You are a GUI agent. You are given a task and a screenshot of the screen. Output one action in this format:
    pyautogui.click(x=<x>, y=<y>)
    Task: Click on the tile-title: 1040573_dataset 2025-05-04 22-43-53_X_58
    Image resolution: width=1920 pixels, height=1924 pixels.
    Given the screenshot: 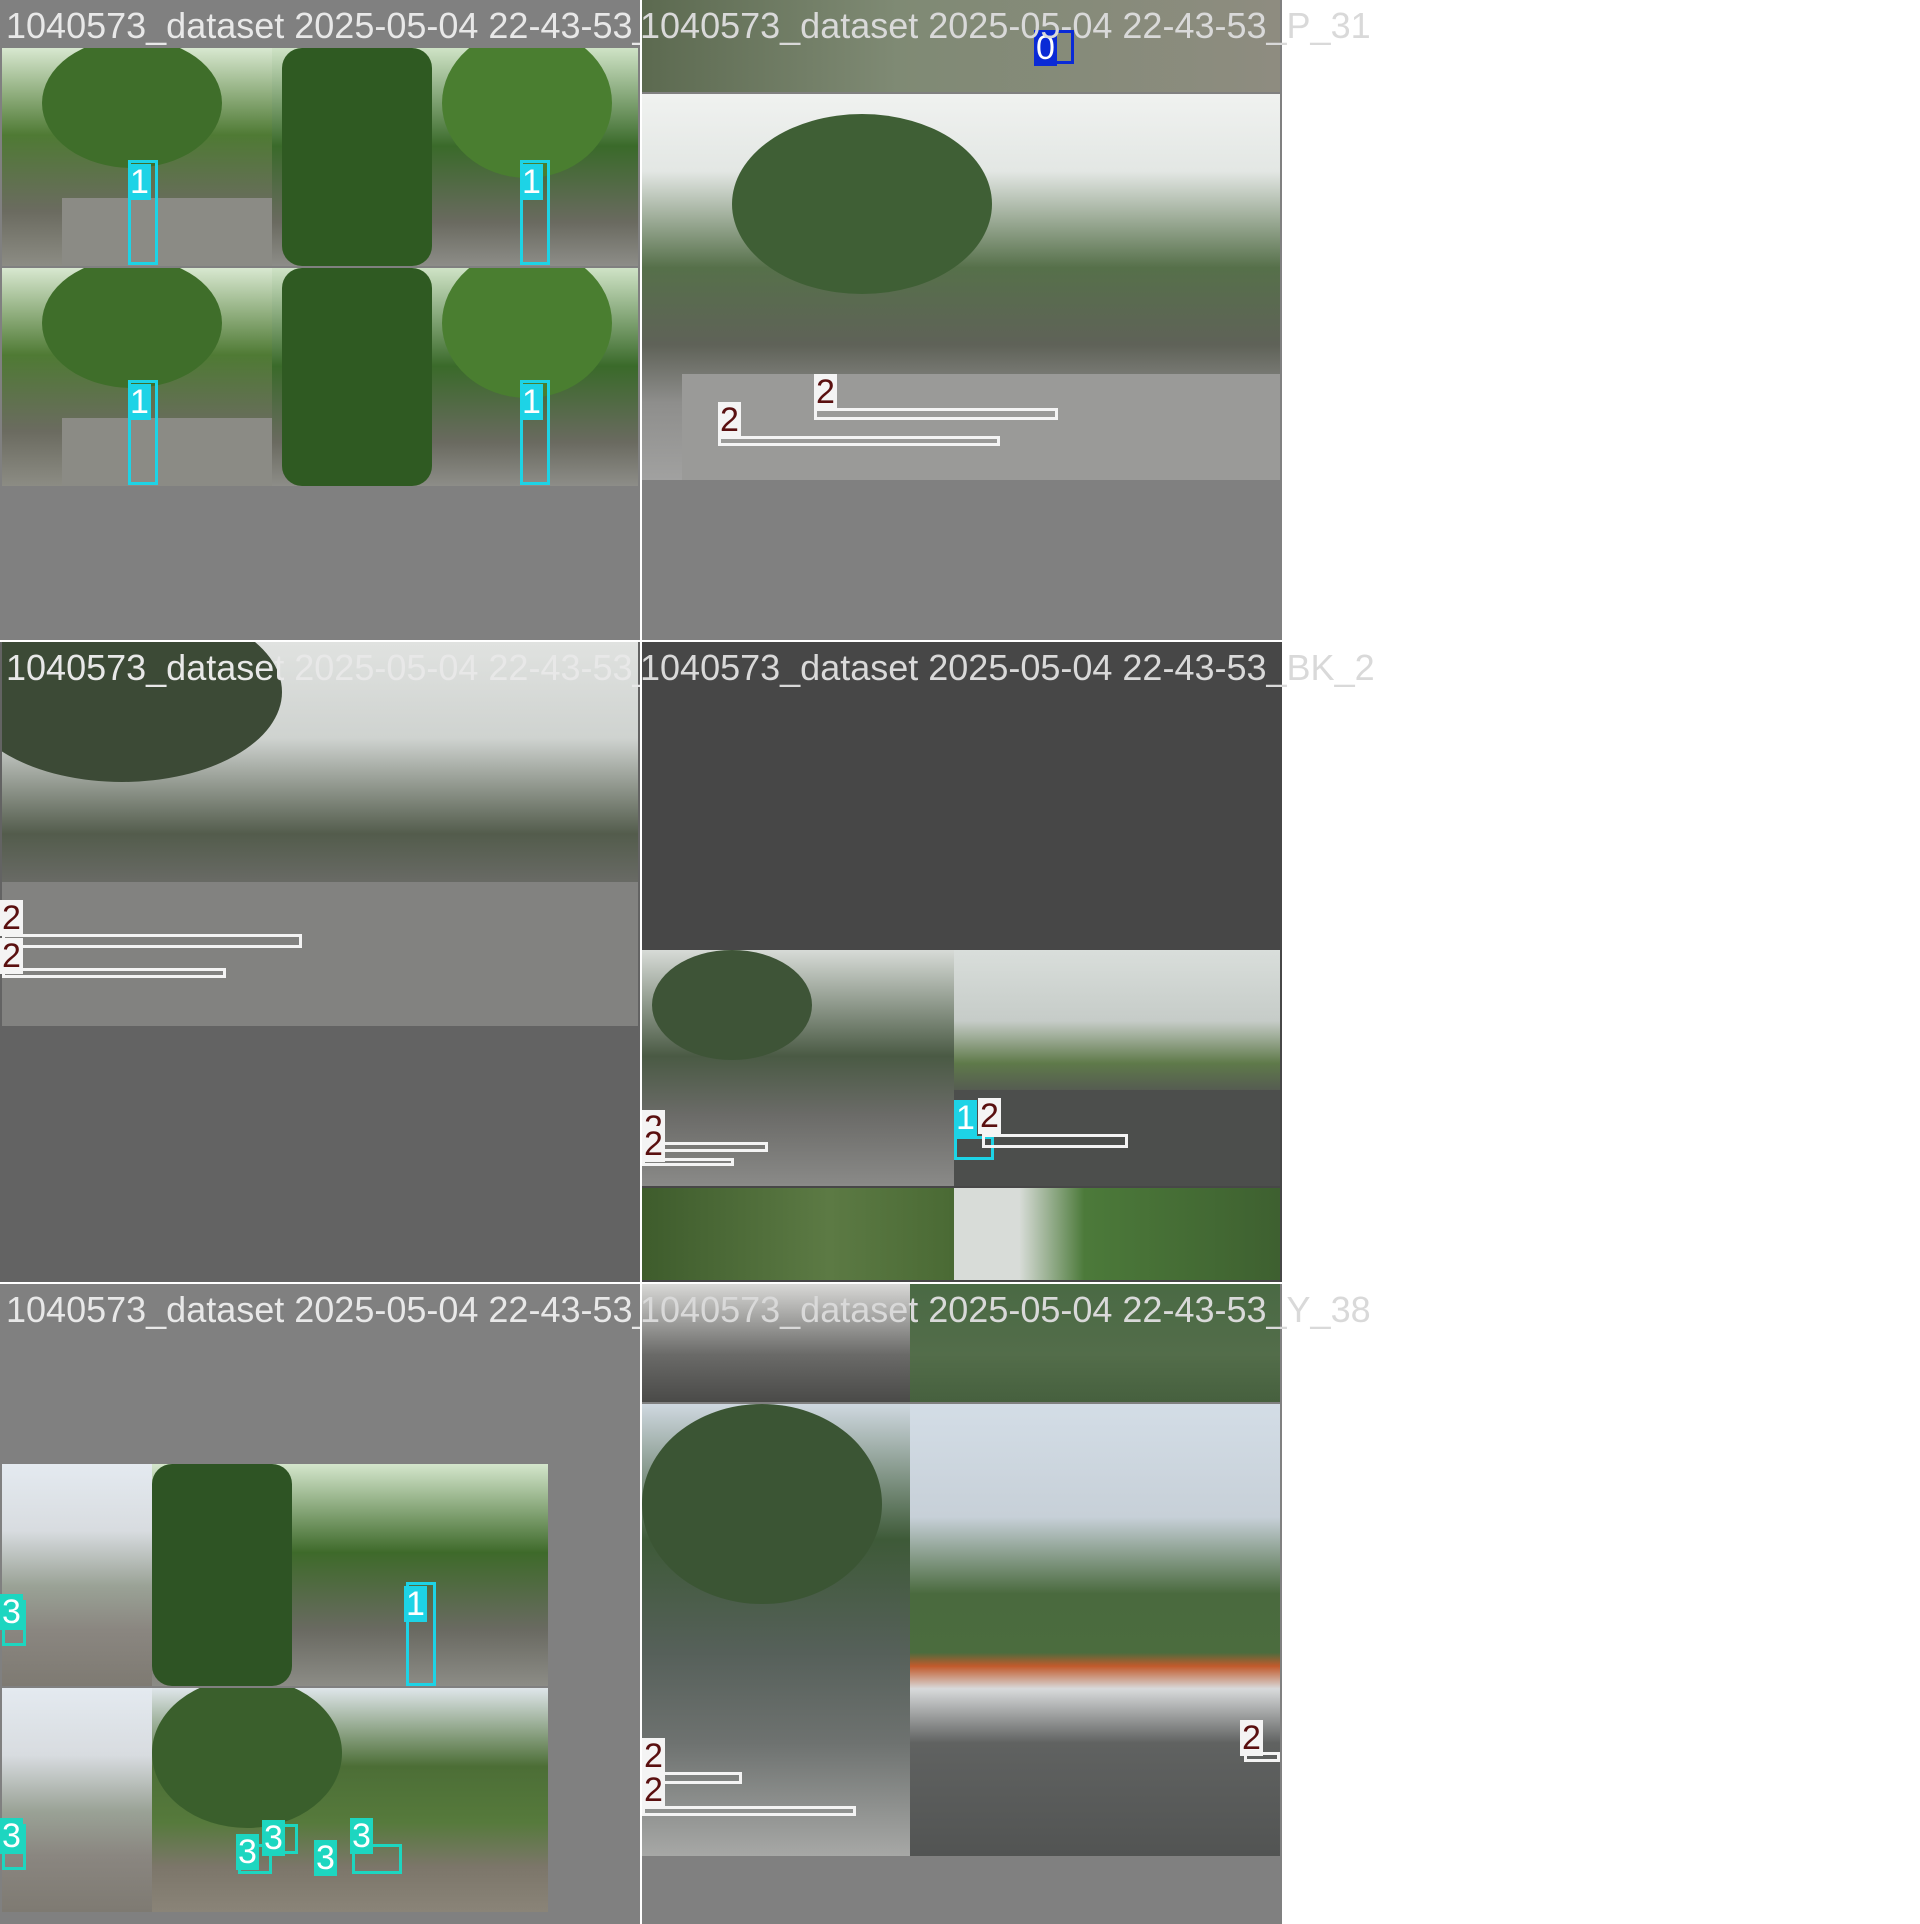 What is the action you would take?
    pyautogui.click(x=323, y=25)
    